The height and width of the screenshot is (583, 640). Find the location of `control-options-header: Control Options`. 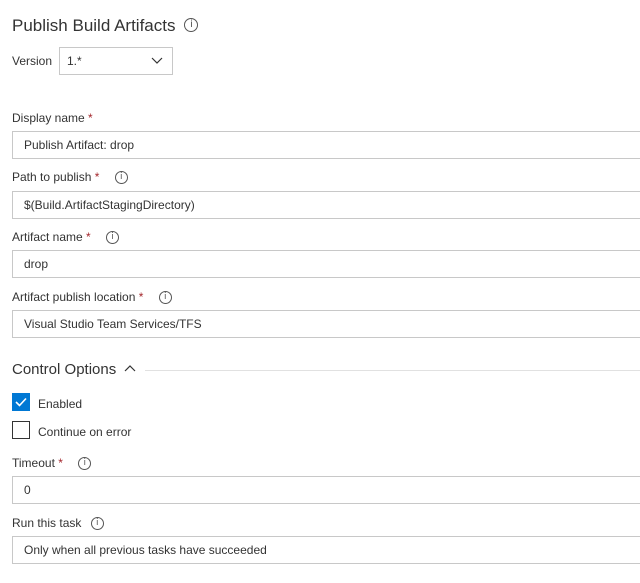

control-options-header: Control Options is located at coordinates (74, 369).